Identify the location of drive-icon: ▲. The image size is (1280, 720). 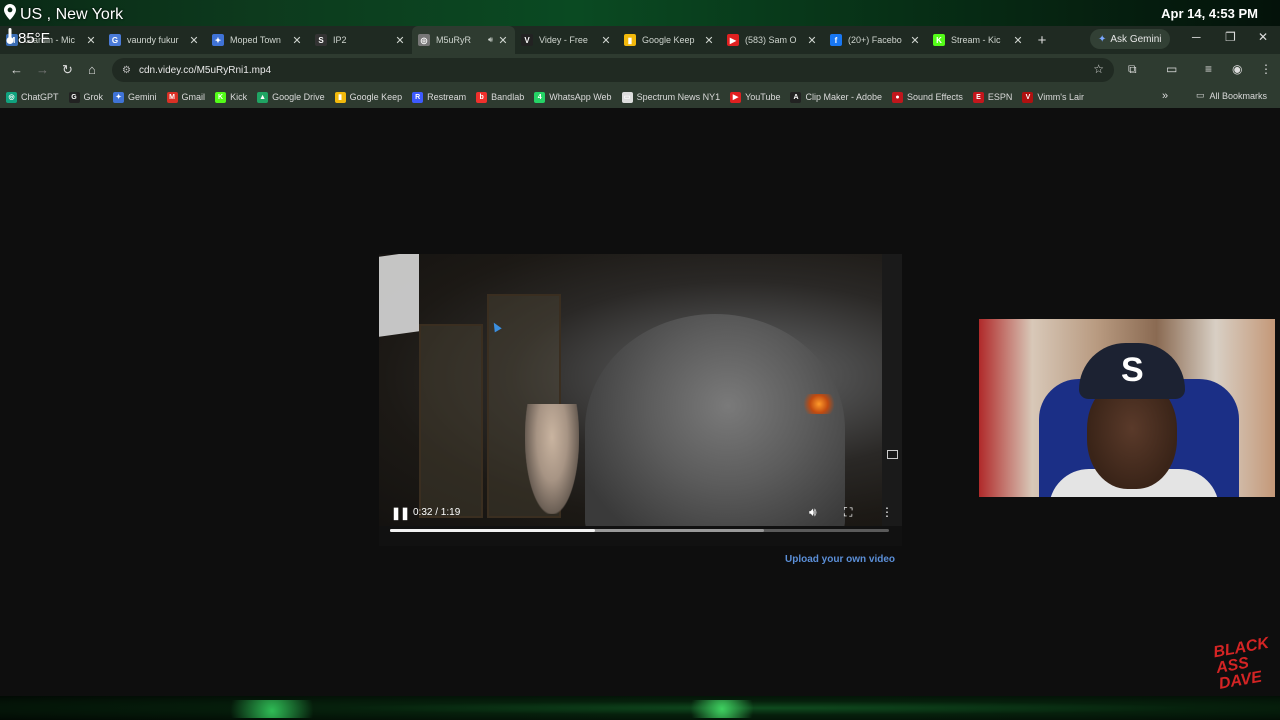
(263, 97).